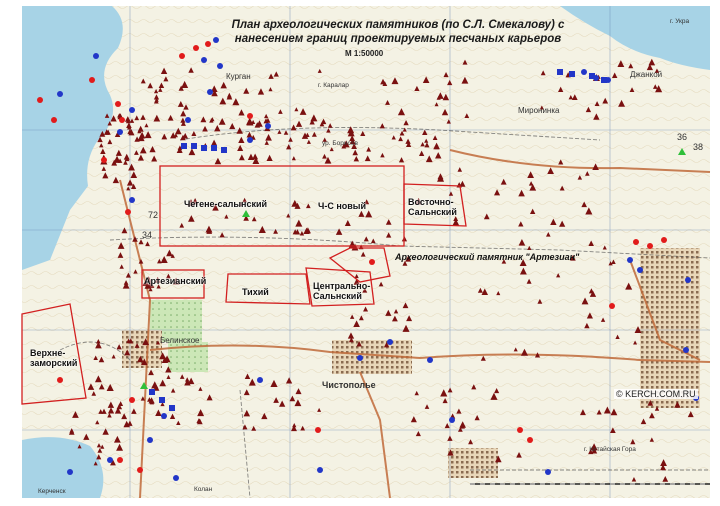 This screenshot has height=506, width=720. What do you see at coordinates (203, 489) in the screenshot?
I see `place-kolan: Колан` at bounding box center [203, 489].